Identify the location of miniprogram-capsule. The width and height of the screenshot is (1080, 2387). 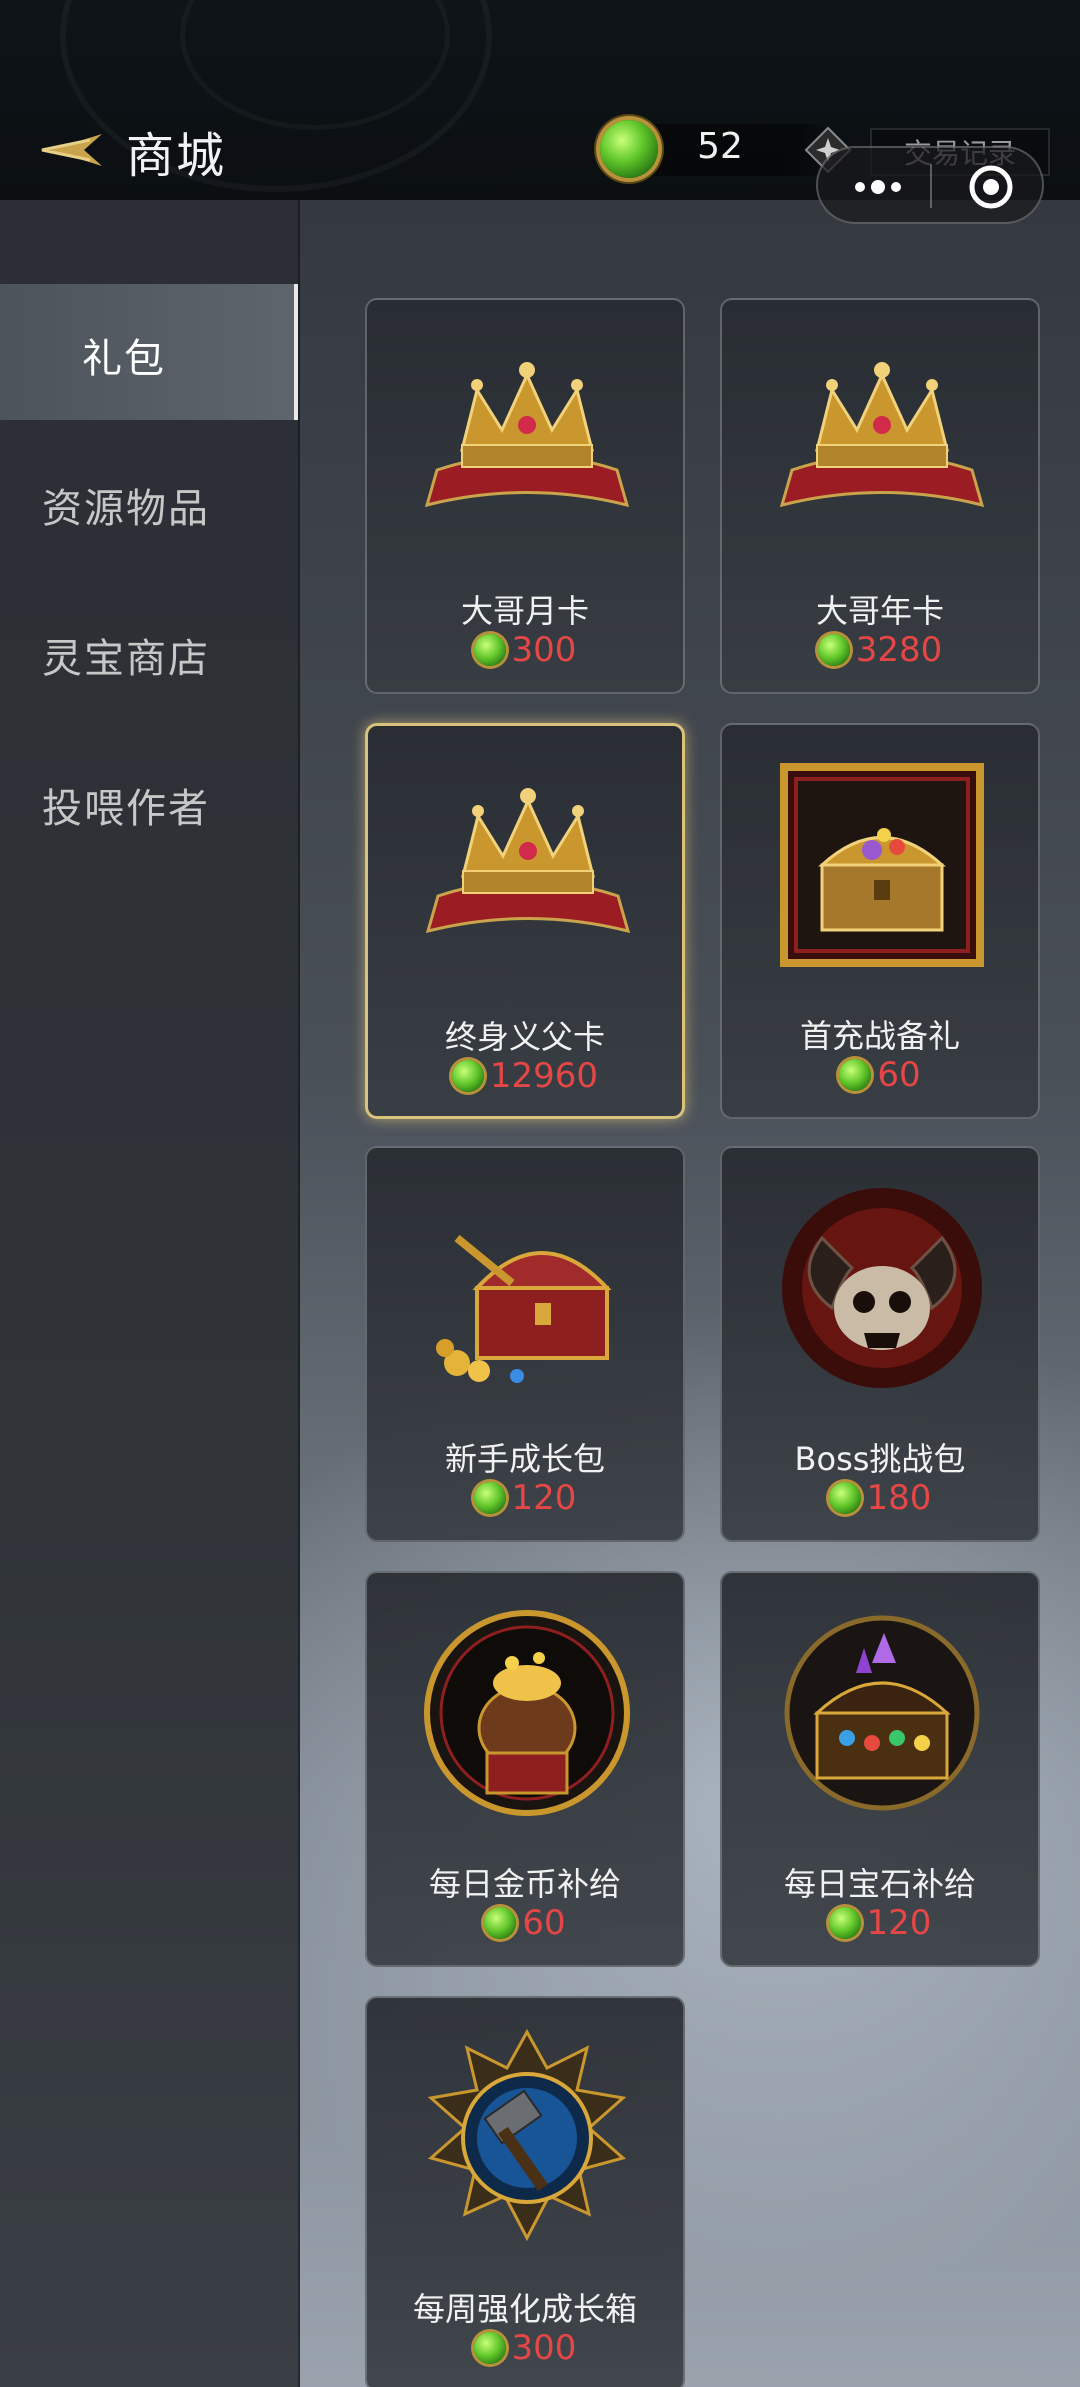
(930, 185).